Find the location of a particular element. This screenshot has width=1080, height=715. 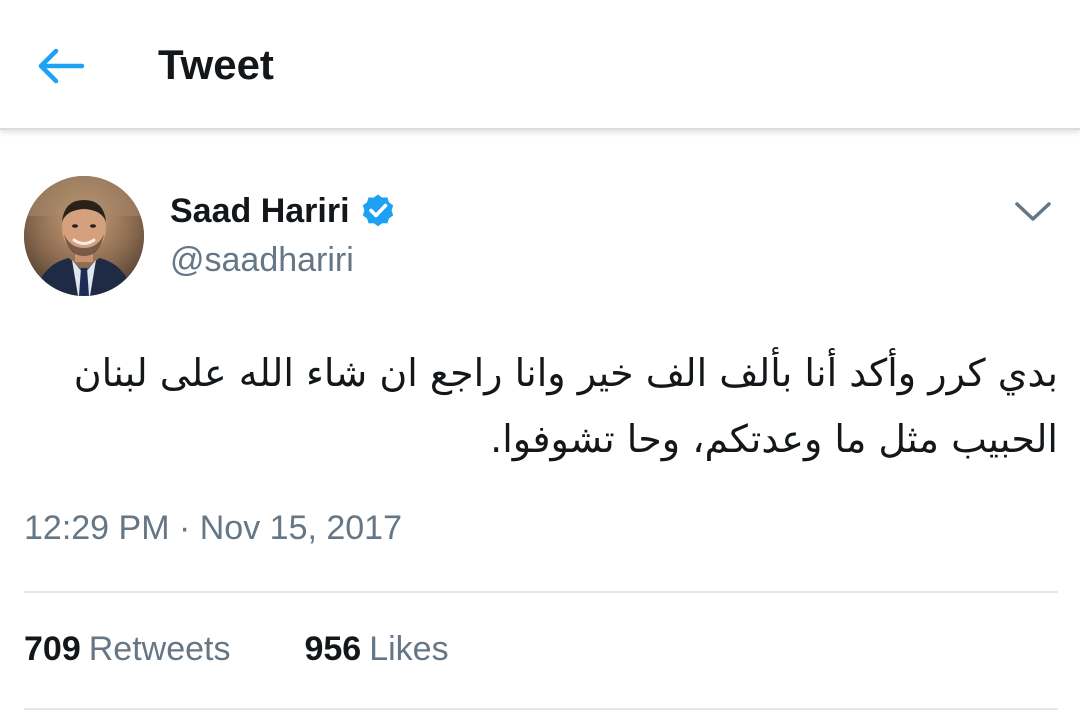

tweet-timestamp: 12:29 PM · Nov 15, 2017 is located at coordinates (213, 528).